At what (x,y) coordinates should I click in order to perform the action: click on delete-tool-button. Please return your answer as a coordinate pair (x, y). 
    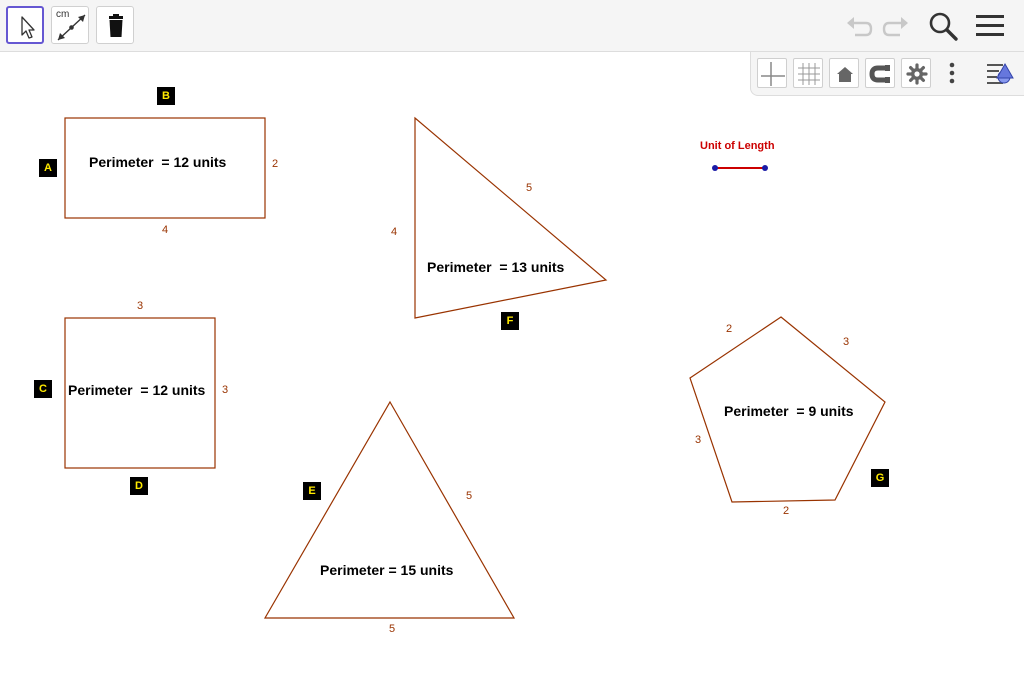
    Looking at the image, I should click on (115, 25).